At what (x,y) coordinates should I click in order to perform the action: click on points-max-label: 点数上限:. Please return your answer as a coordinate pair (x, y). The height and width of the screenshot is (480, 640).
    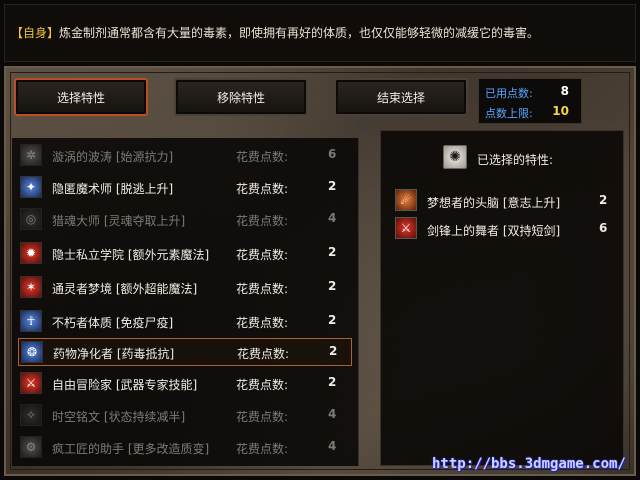
    Looking at the image, I should click on (509, 113).